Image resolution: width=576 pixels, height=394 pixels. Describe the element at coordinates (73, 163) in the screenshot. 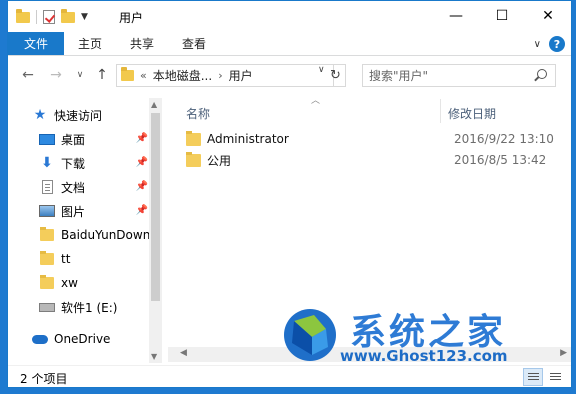

I see `sidebar-item-label: 下载` at that location.